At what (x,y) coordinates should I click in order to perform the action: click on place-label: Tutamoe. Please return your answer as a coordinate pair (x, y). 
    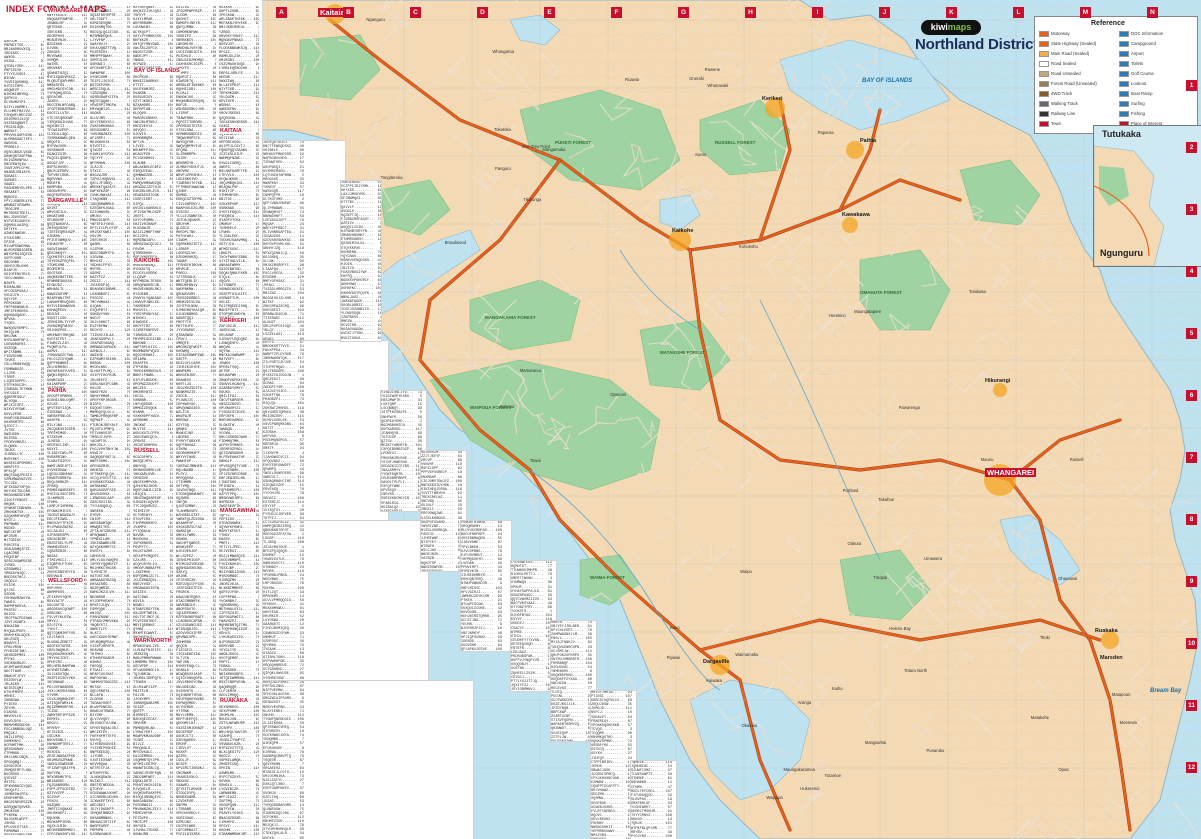
    Looking at the image, I should click on (833, 776).